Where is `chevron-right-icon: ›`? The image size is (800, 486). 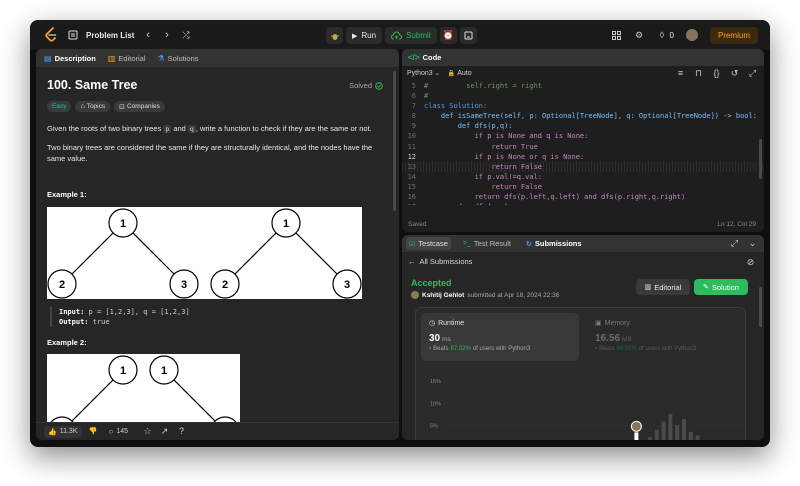 chevron-right-icon: › is located at coordinates (166, 35).